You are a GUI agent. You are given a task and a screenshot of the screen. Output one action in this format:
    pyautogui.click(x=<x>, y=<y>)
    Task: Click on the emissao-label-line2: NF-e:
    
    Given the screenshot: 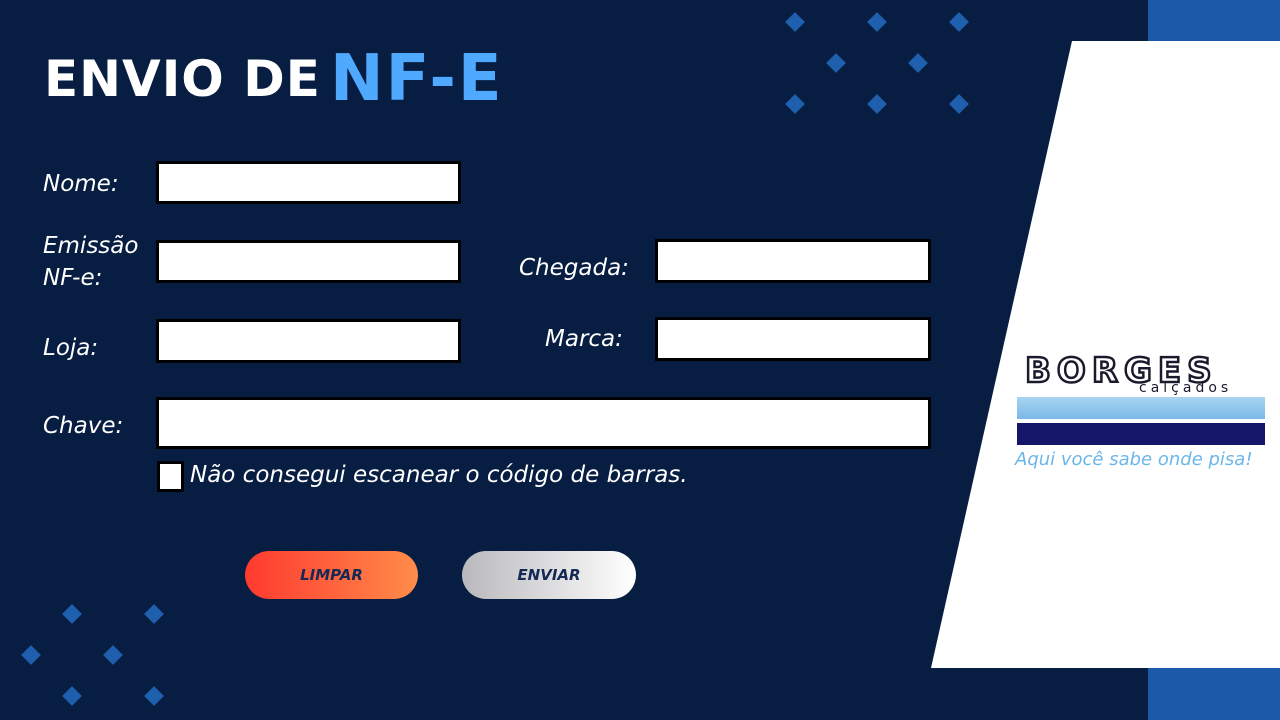 What is the action you would take?
    pyautogui.click(x=73, y=278)
    